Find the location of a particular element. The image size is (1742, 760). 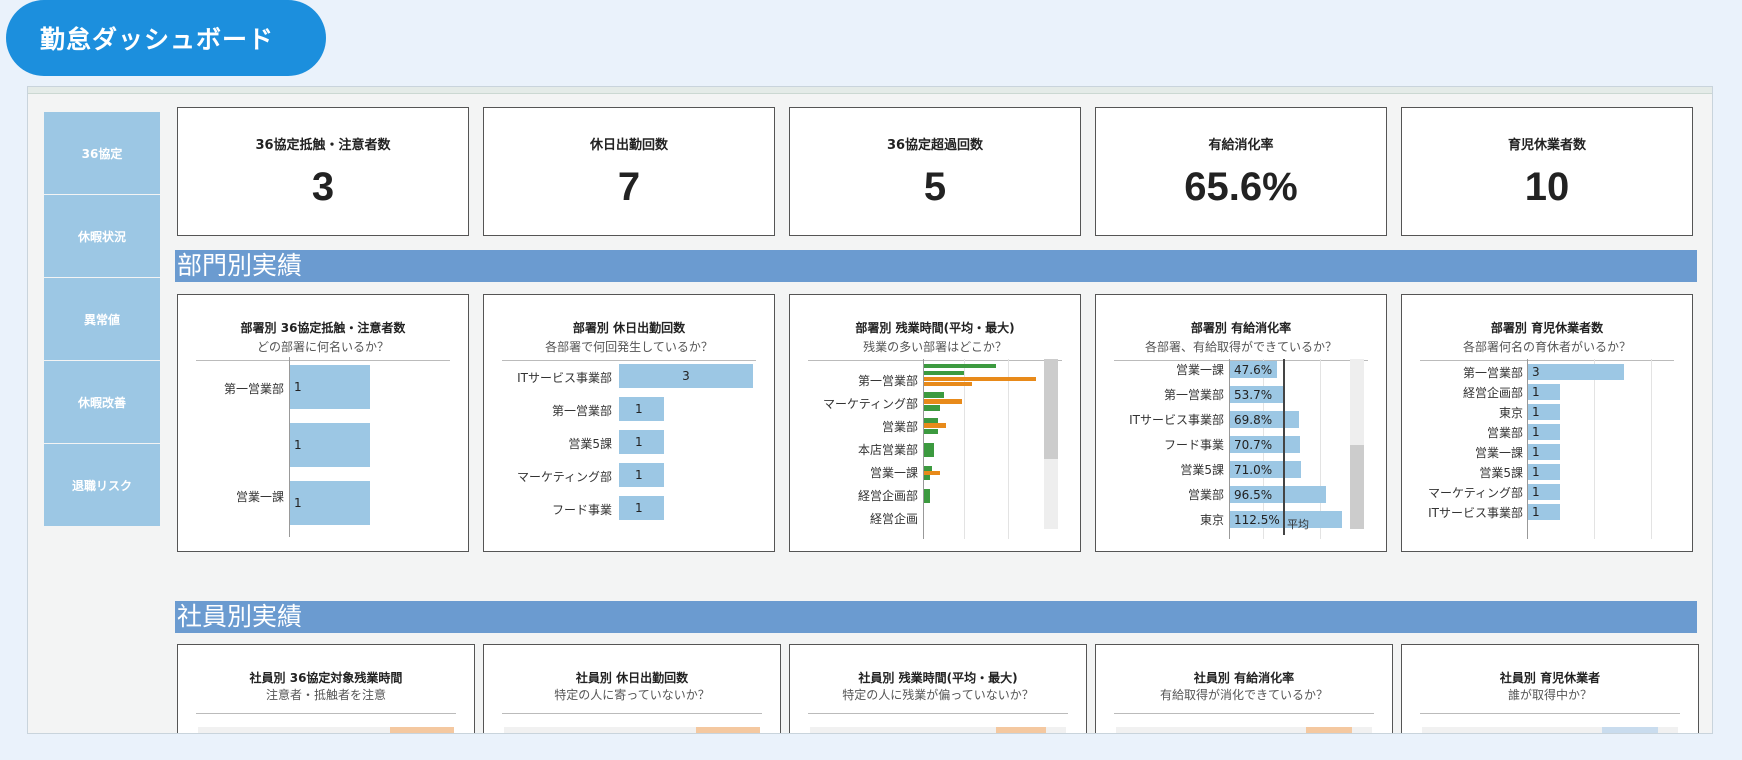

kpi-title: 36協定超過回数 is located at coordinates (935, 145).